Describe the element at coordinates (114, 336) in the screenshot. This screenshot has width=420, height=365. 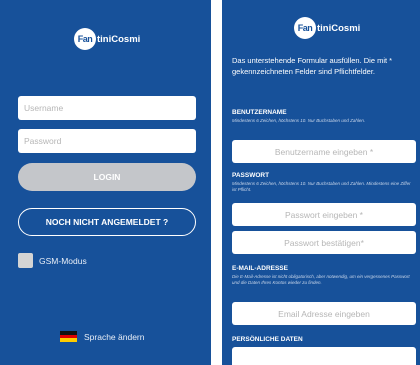
I see `language-label: Sprache ändern` at that location.